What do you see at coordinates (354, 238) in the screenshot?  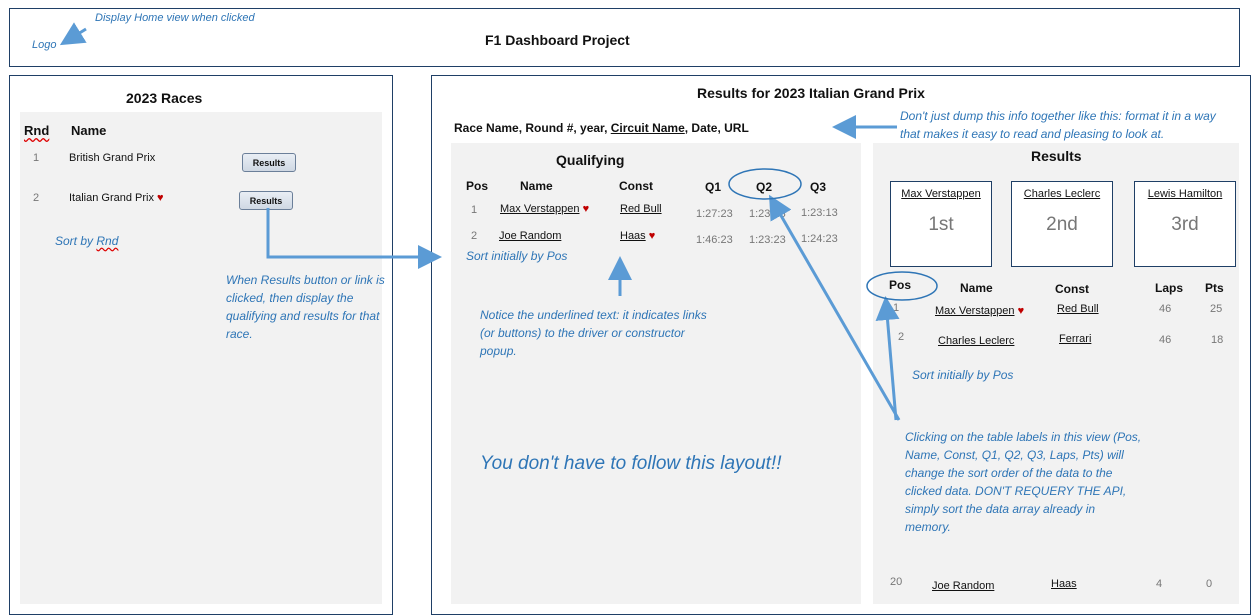 I see `results-link-arrow` at bounding box center [354, 238].